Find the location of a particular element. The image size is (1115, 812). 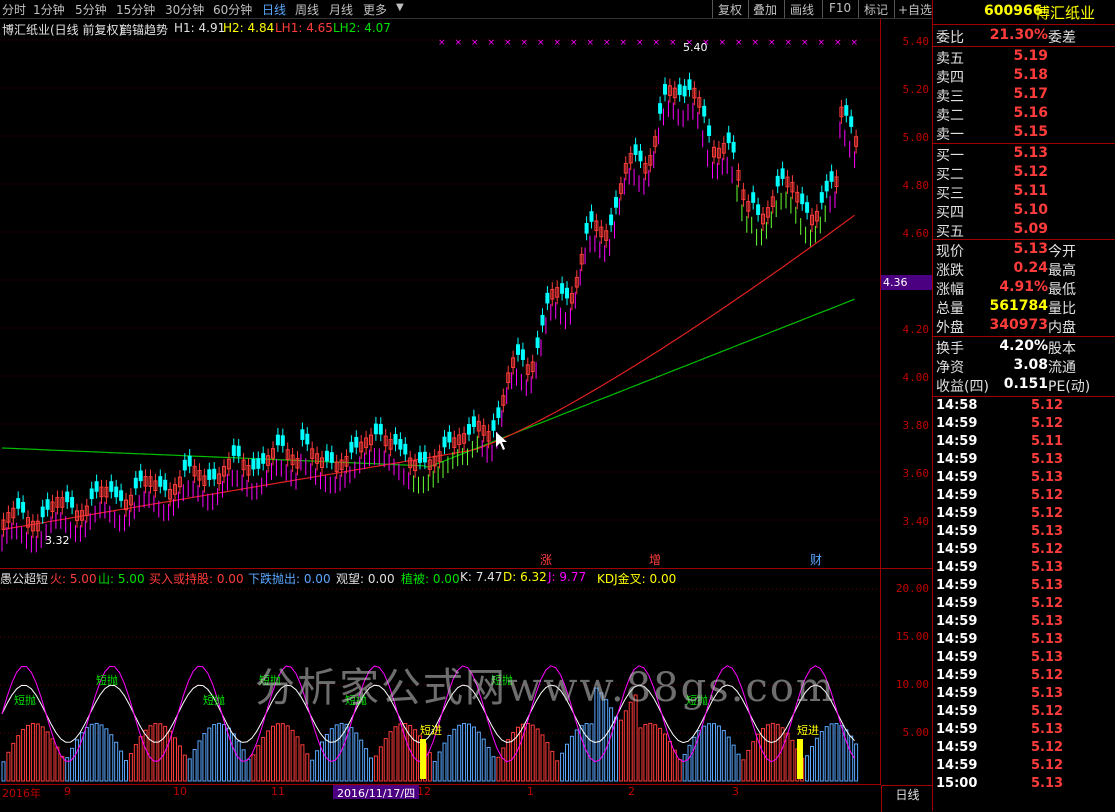

stat-row-value: 3.08 is located at coordinates (1030, 365).